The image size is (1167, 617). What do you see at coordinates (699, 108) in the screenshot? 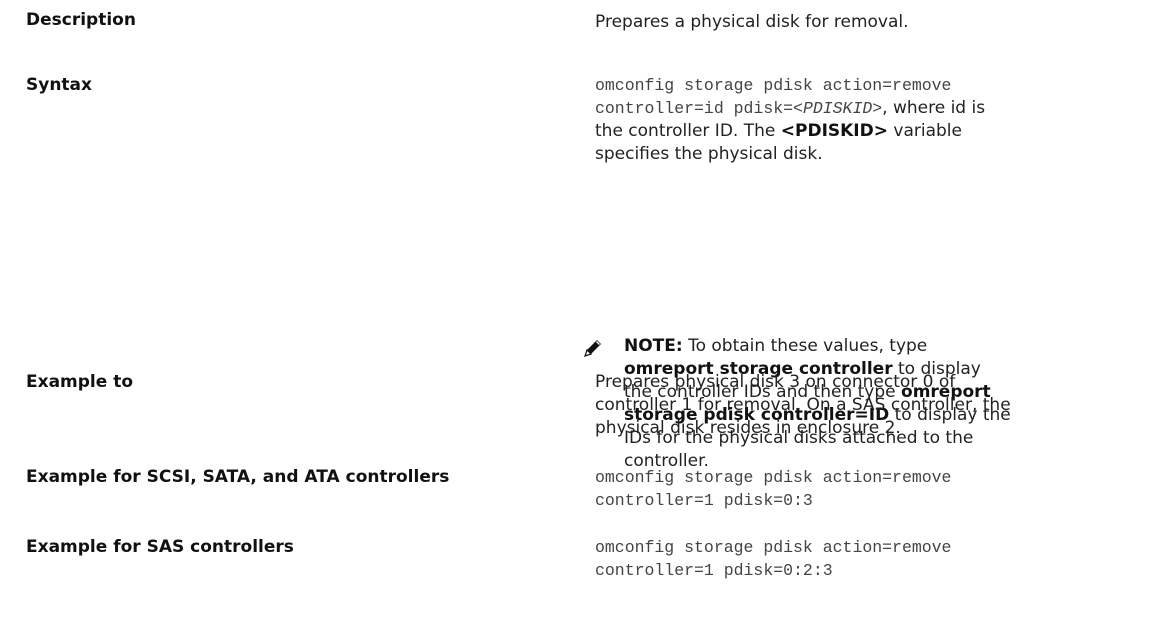
I see `syntax-code-prefix: controller=id pdisk=<` at bounding box center [699, 108].